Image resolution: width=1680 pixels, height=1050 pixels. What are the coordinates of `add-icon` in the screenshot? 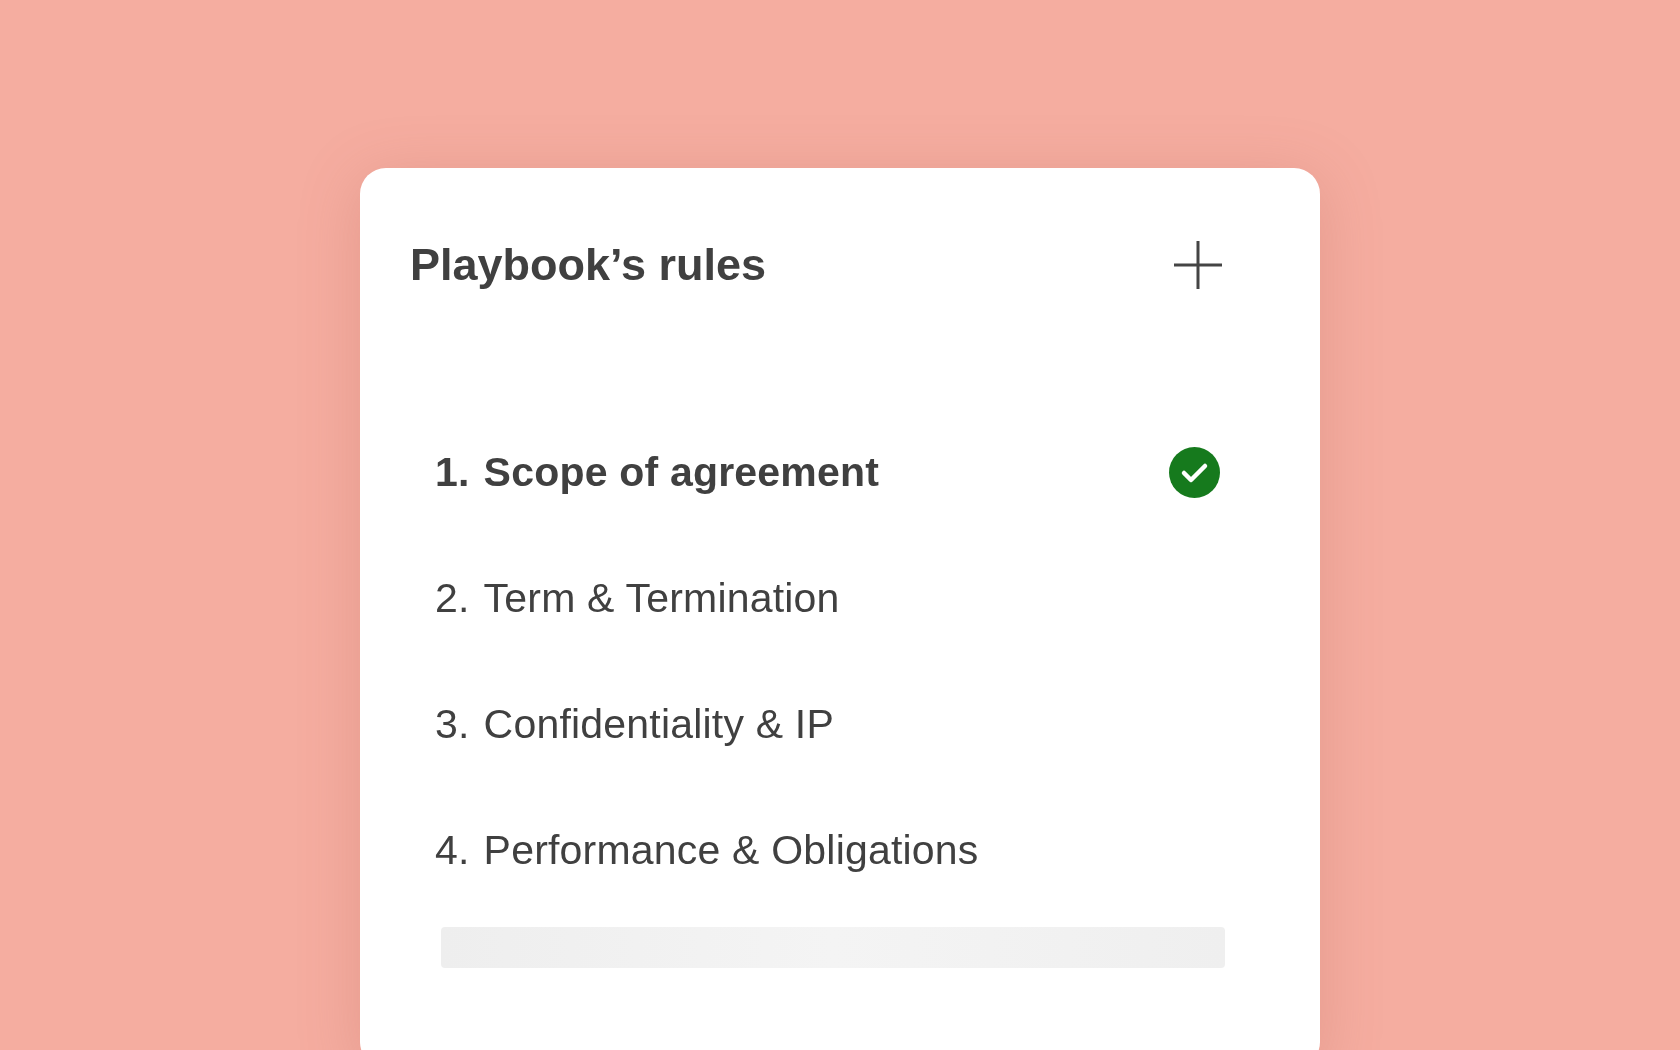 It's located at (1198, 265).